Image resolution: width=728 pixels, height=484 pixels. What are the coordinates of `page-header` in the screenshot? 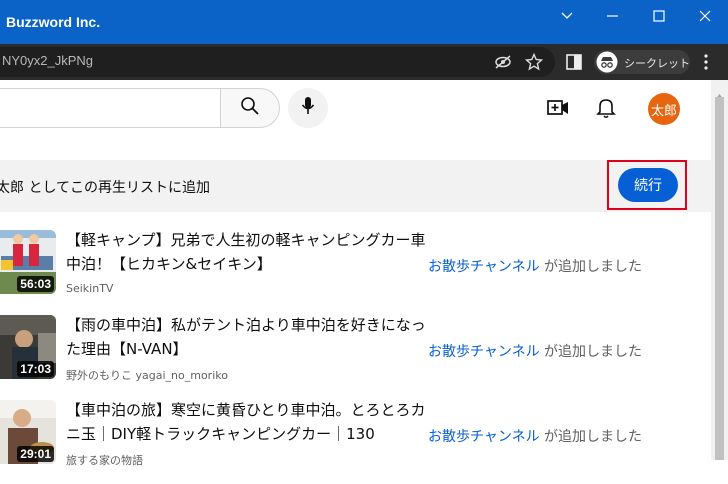 It's located at (355, 108).